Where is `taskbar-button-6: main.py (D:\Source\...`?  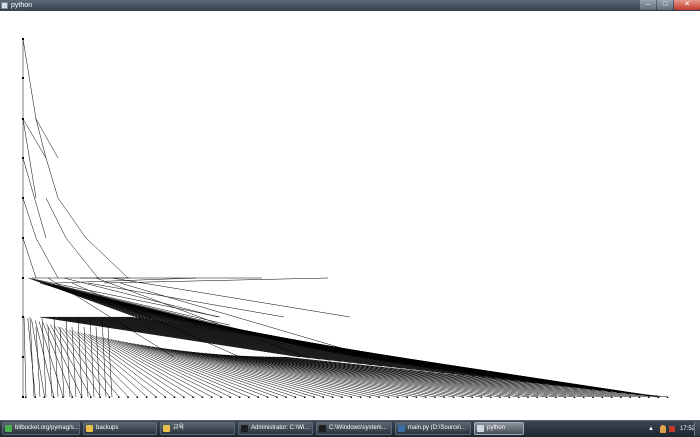
taskbar-button-6: main.py (D:\Source\... is located at coordinates (433, 428).